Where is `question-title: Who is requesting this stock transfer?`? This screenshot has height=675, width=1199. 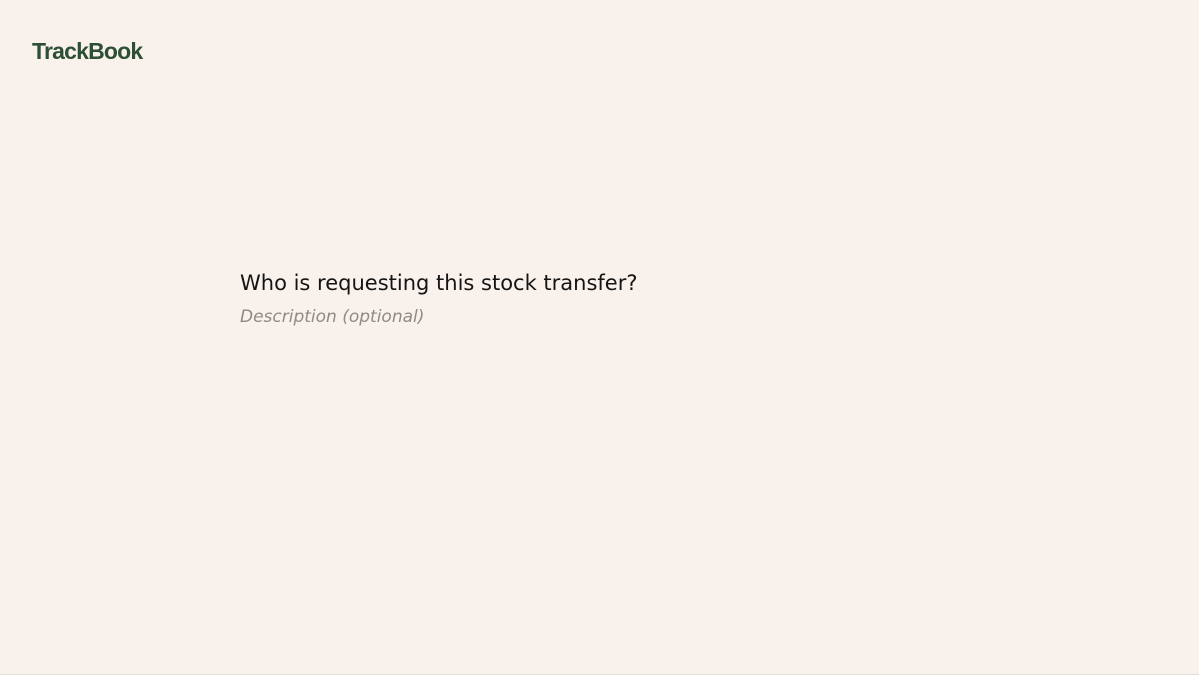 question-title: Who is requesting this stock transfer? is located at coordinates (439, 283).